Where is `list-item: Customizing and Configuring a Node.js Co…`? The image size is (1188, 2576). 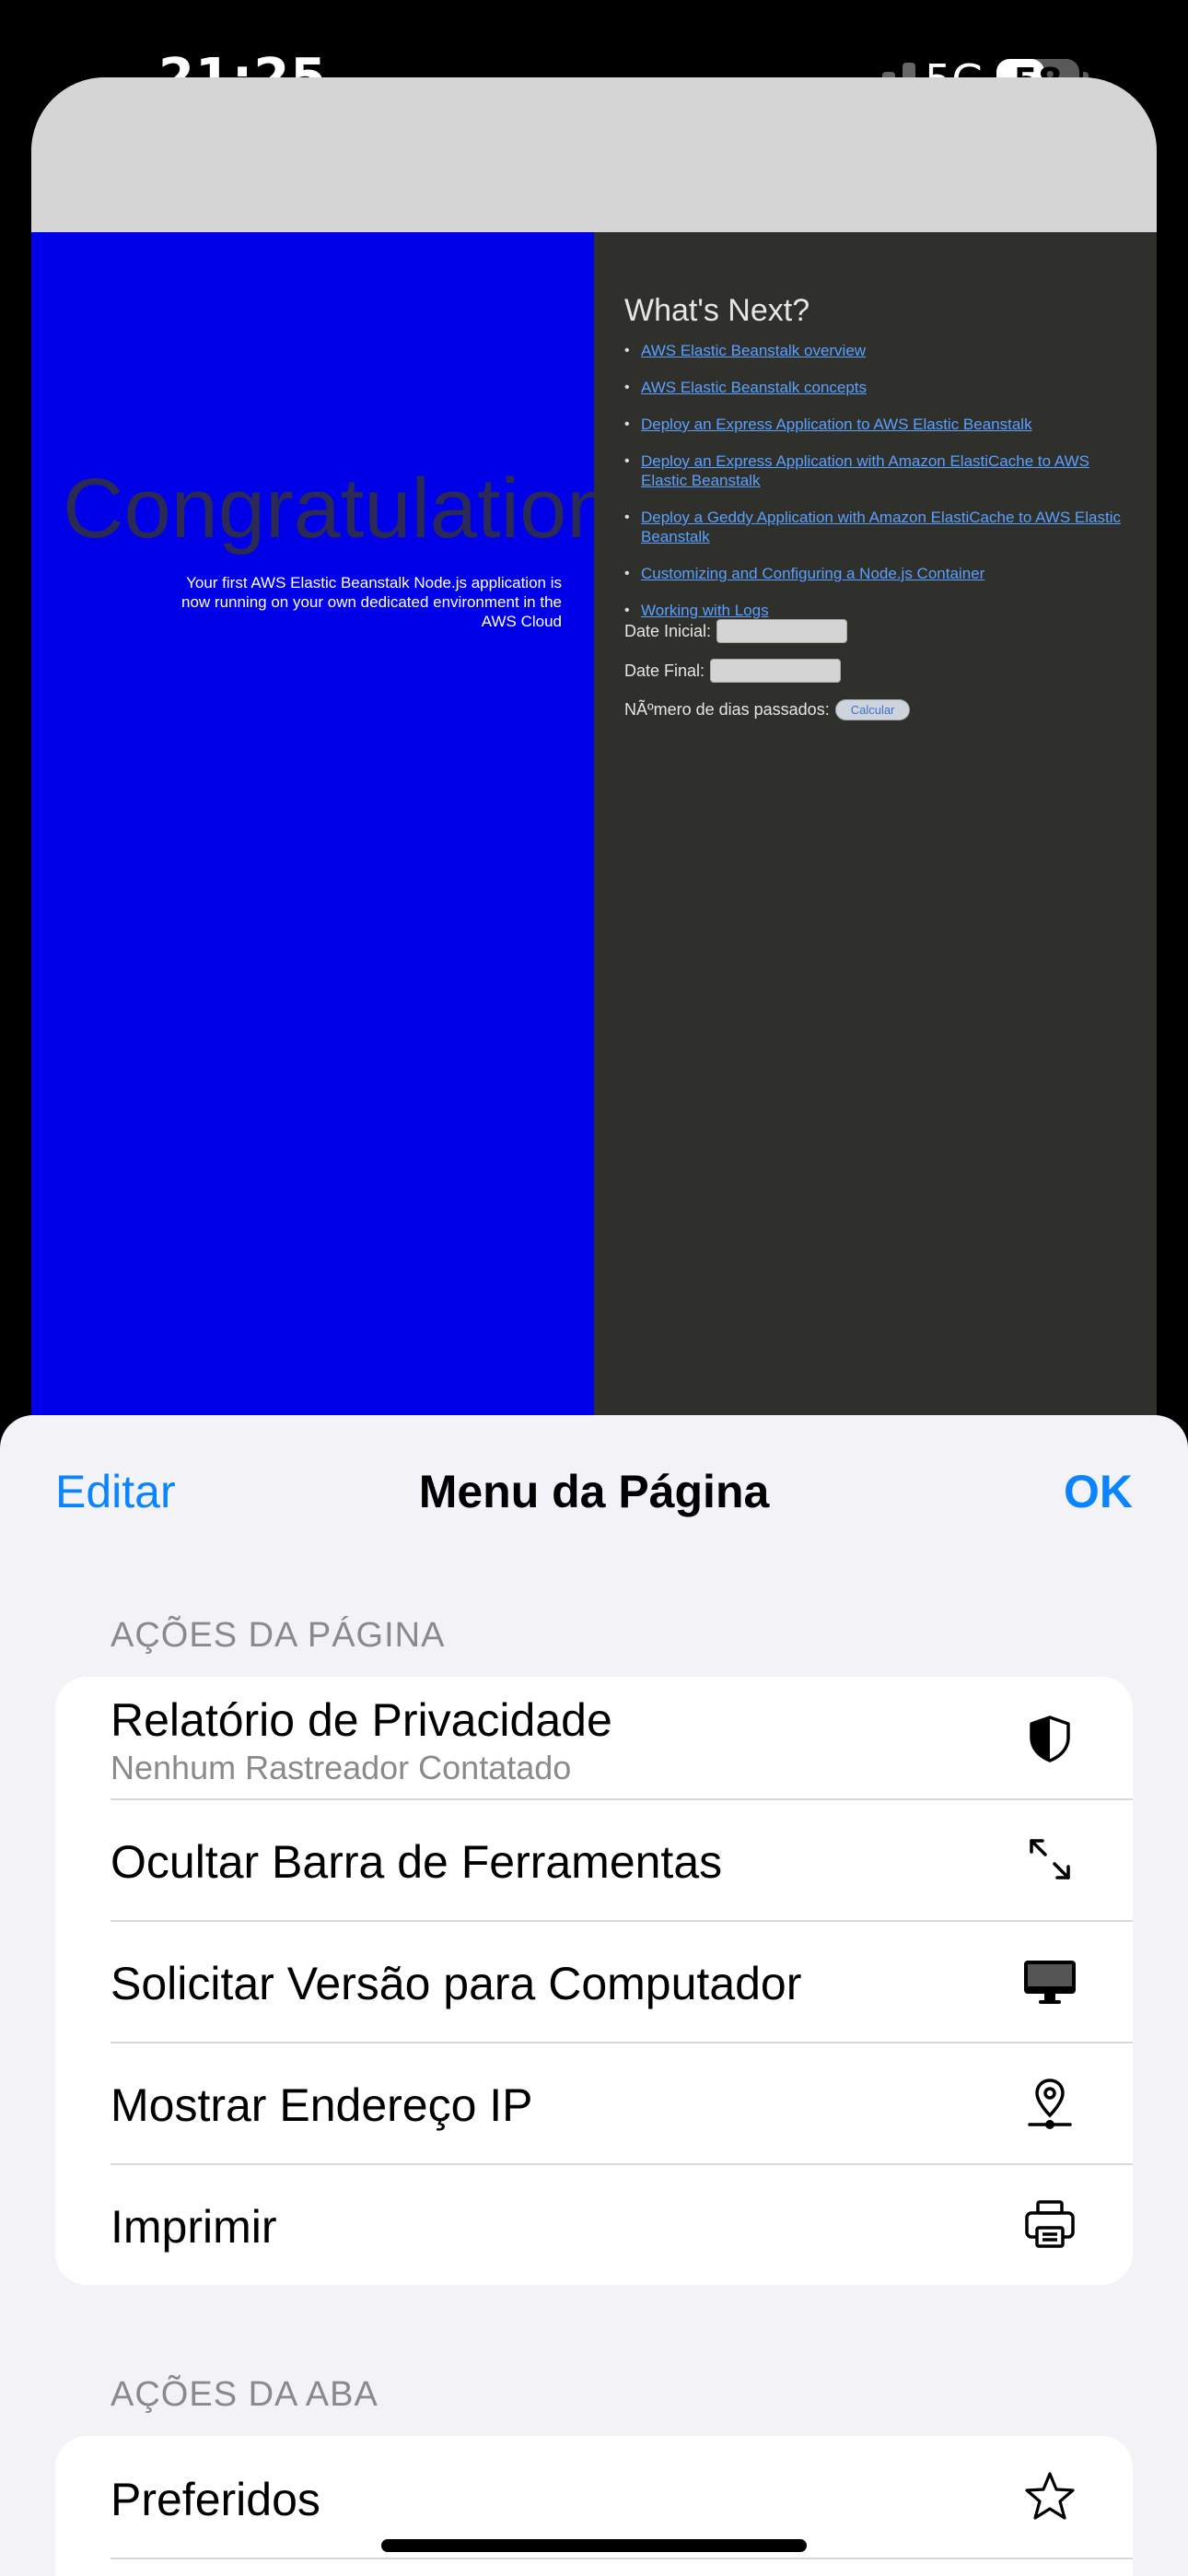 list-item: Customizing and Configuring a Node.js Co… is located at coordinates (873, 573).